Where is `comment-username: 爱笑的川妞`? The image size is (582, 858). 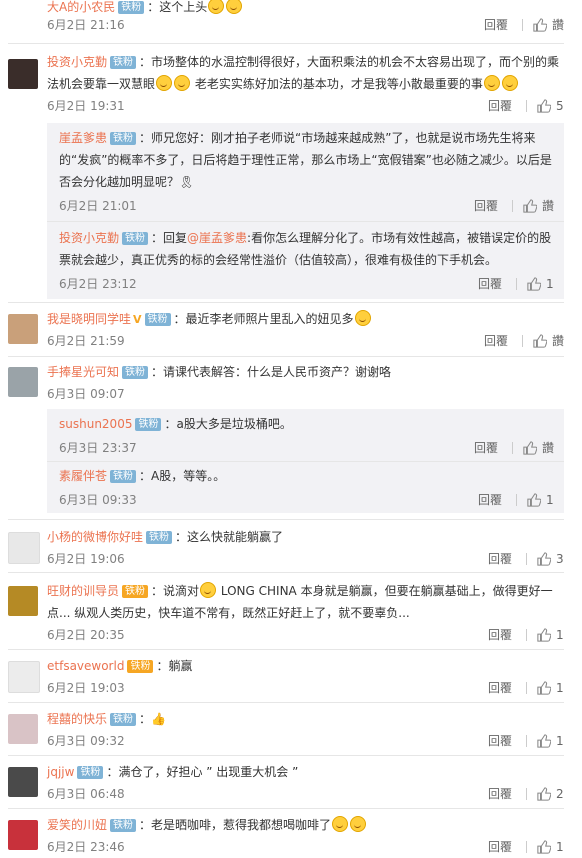
comment-username: 爱笑的川妞 is located at coordinates (77, 825).